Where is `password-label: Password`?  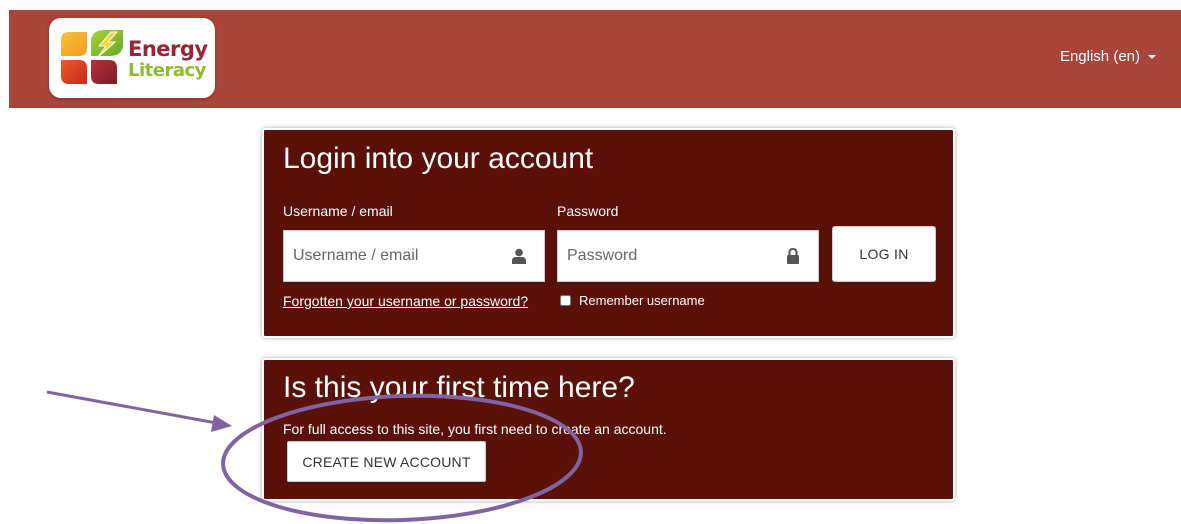 password-label: Password is located at coordinates (588, 211).